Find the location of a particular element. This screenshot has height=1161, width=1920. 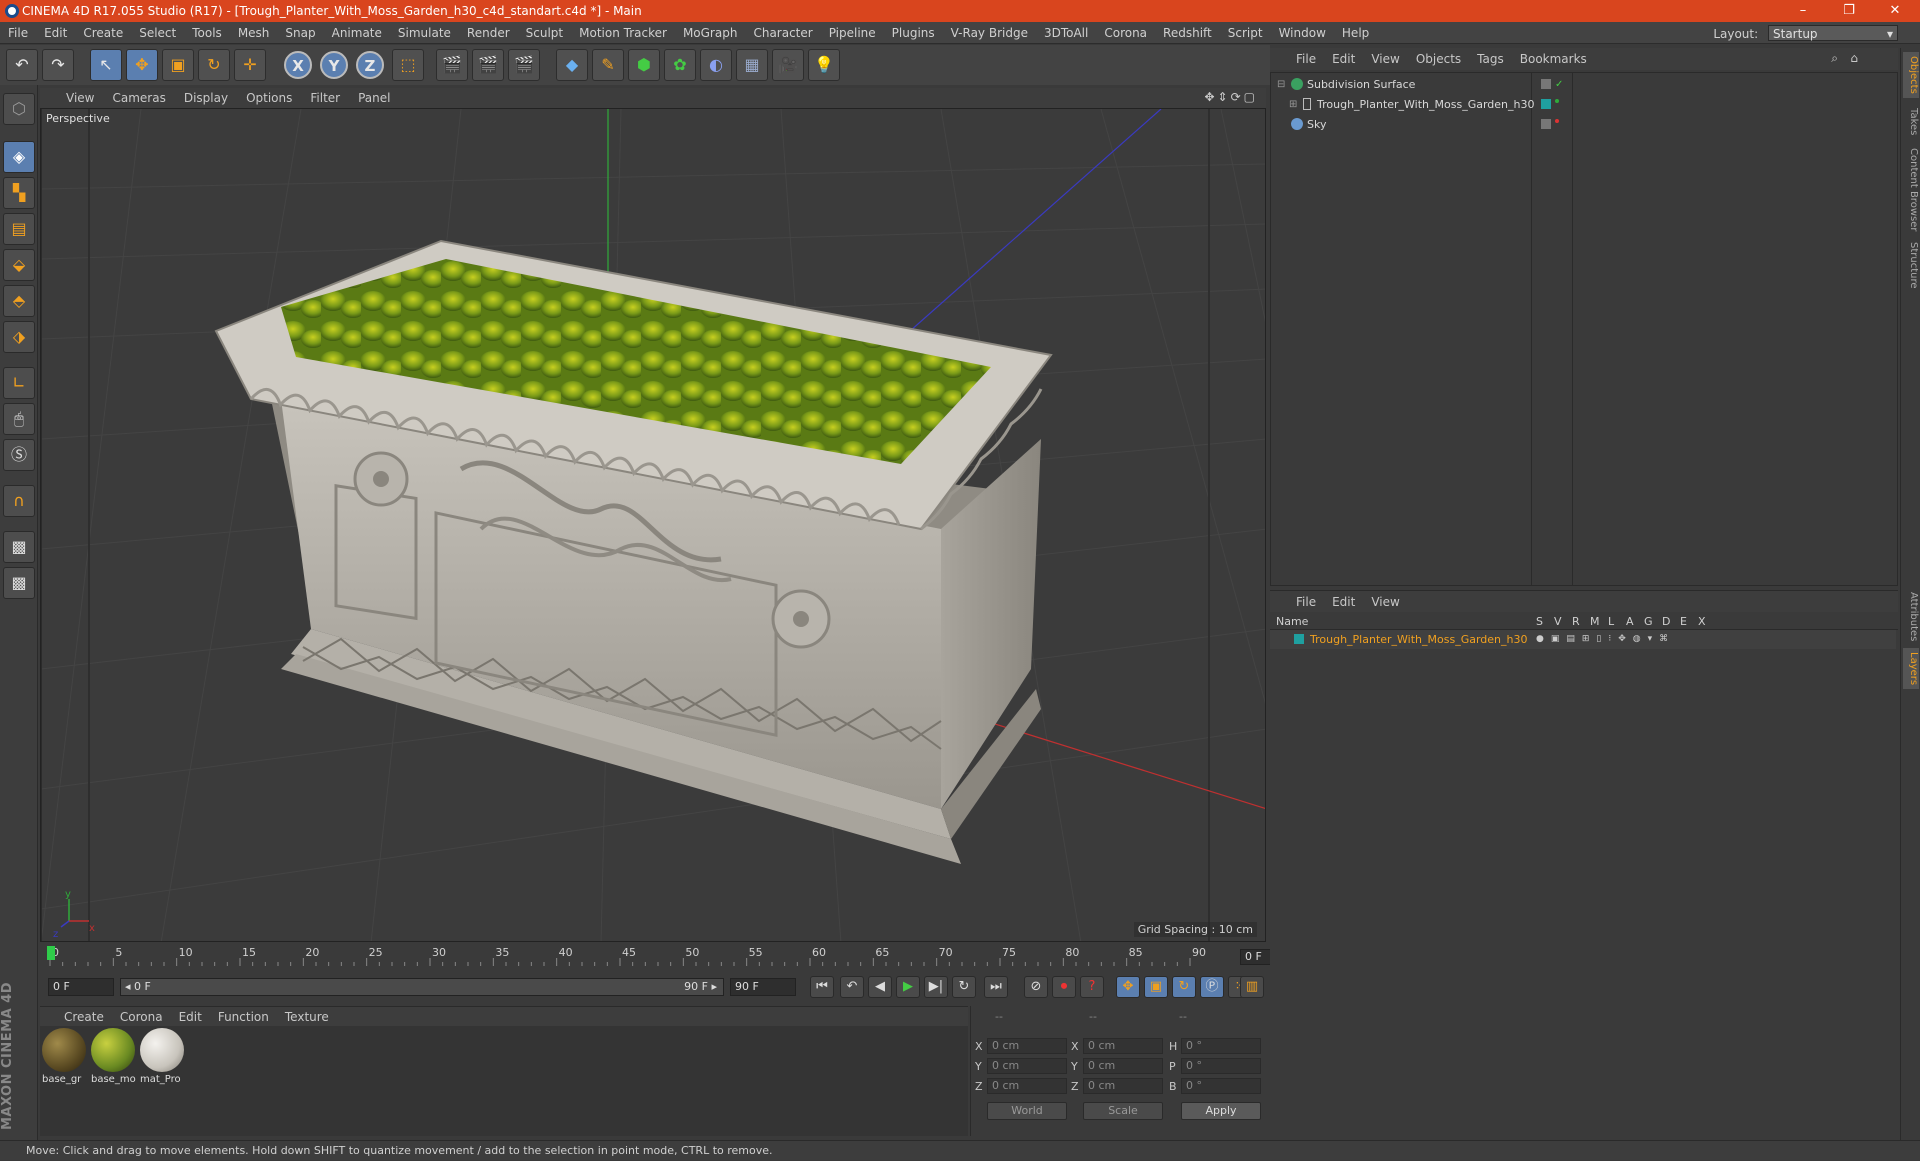

search-icon: ⌕ is located at coordinates (1834, 58).